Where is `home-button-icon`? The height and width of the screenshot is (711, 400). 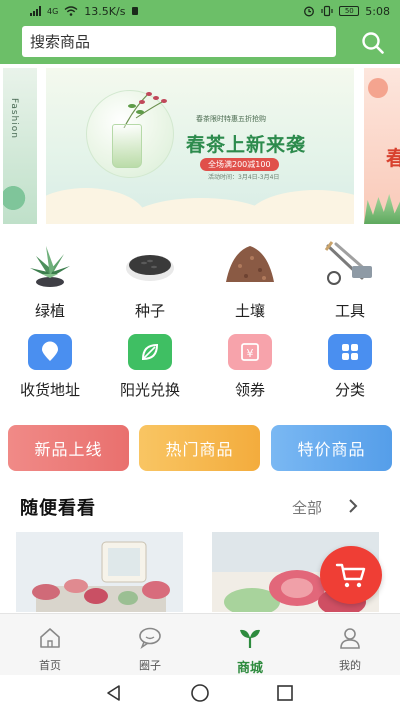 home-button-icon is located at coordinates (200, 693).